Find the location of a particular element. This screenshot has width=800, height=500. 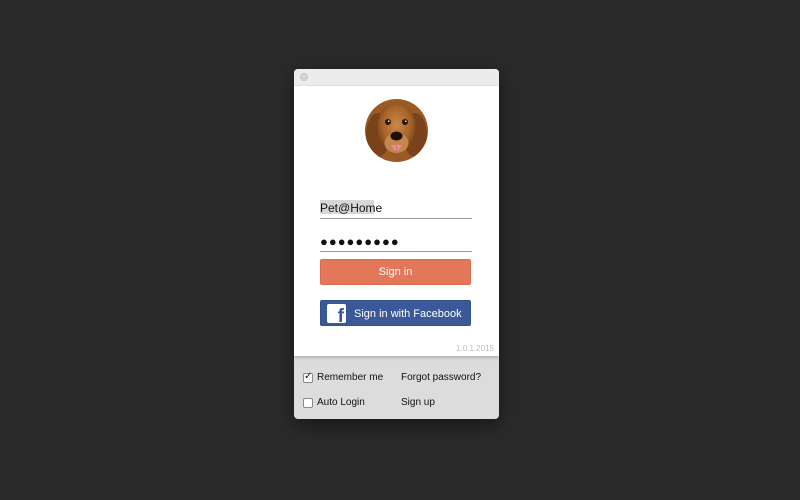

remember-me-label: Remember me is located at coordinates (350, 377).